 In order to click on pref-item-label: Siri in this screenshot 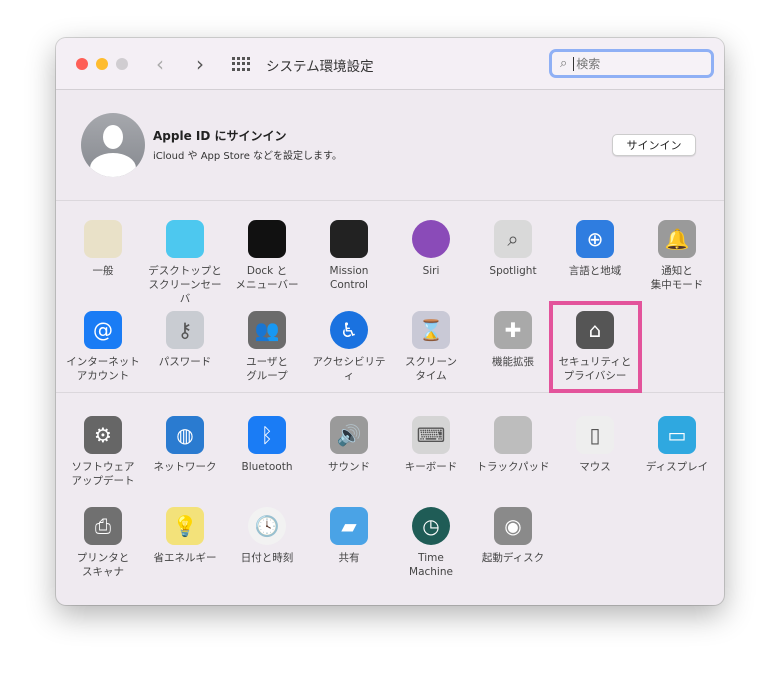, I will do `click(431, 271)`.